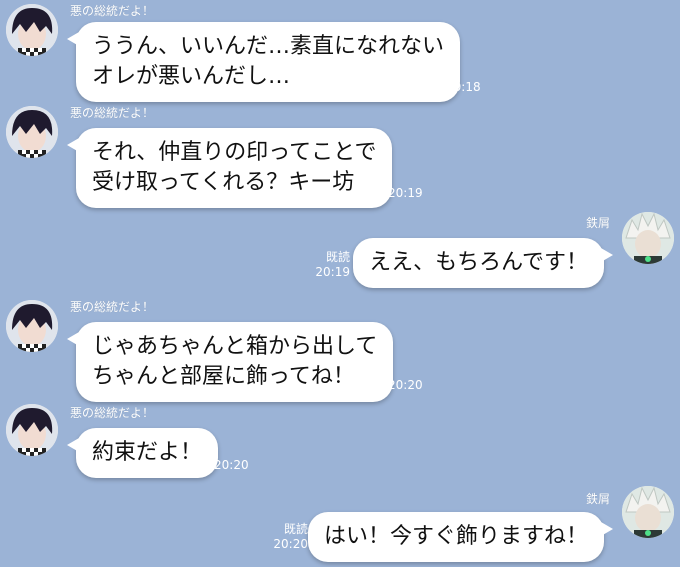  What do you see at coordinates (460, 537) in the screenshot?
I see `message-bubble: はい！今すぐ飾りますね！` at bounding box center [460, 537].